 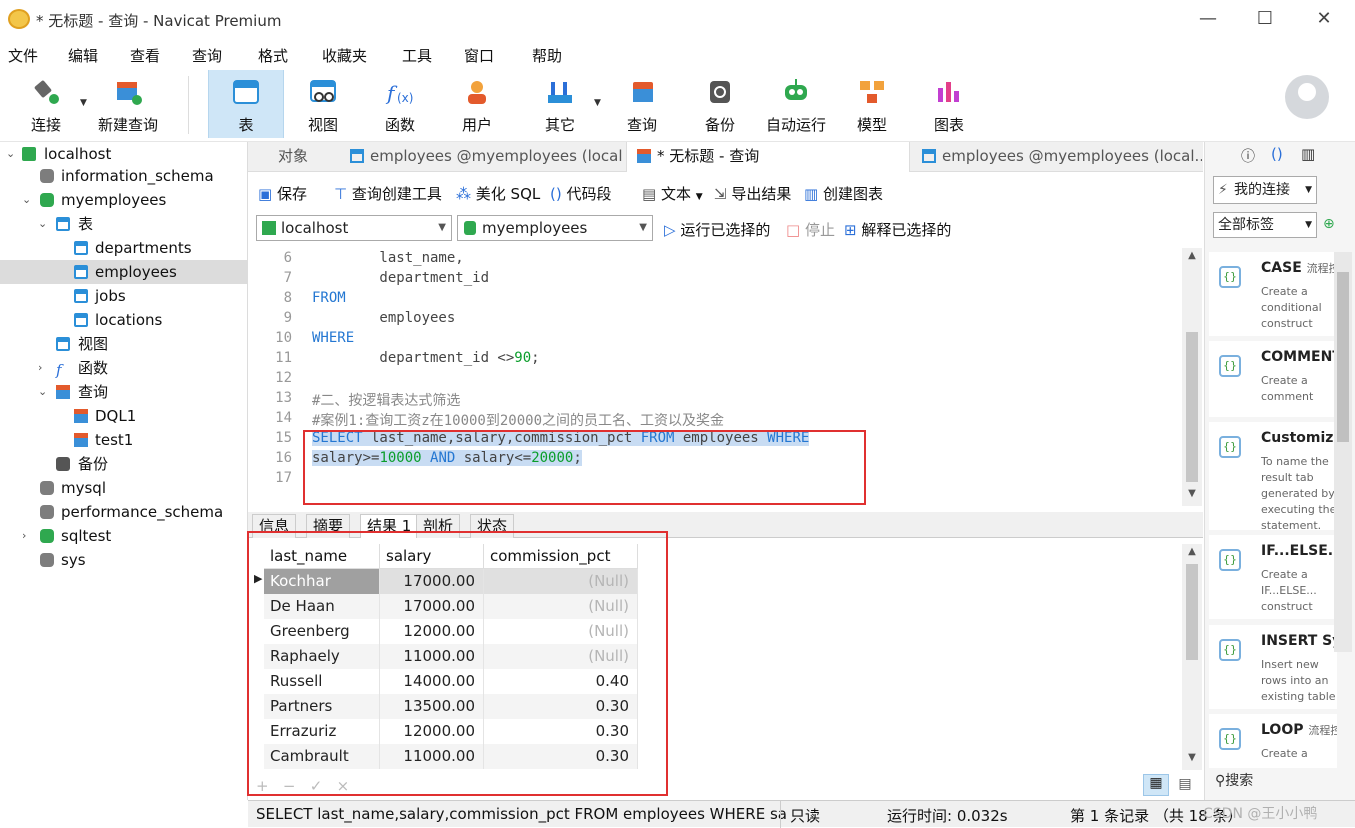 I want to click on tree-item-employees: employees, so click(x=123, y=272).